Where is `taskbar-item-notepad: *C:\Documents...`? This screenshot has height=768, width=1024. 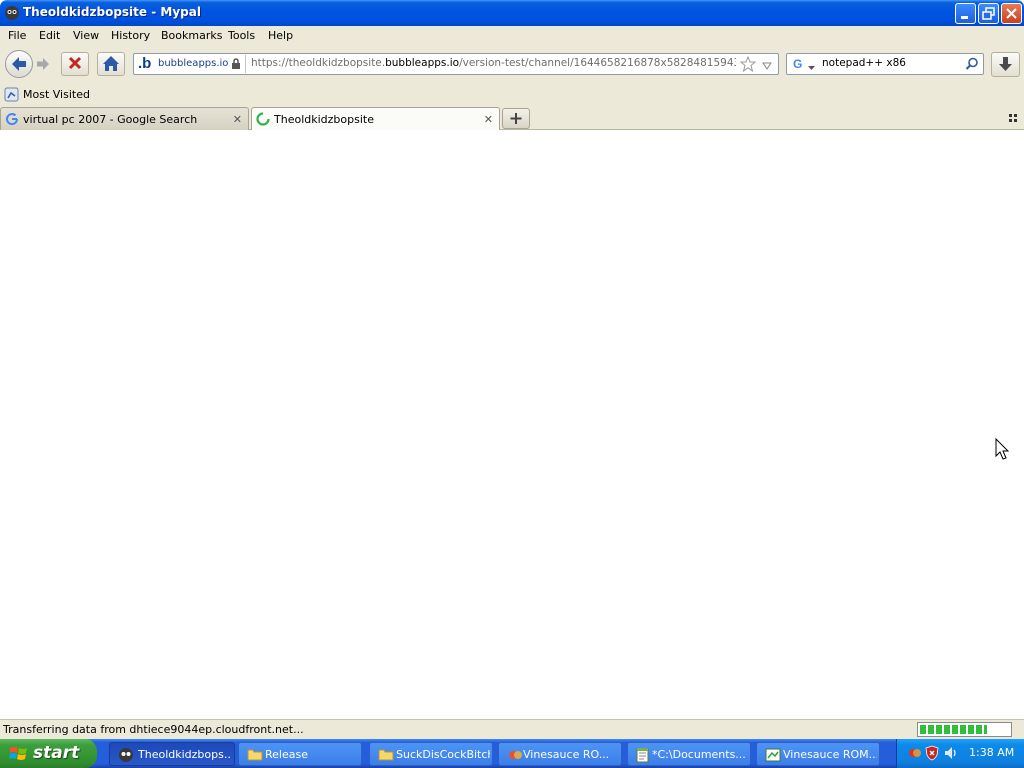
taskbar-item-notepad: *C:\Documents... is located at coordinates (689, 754).